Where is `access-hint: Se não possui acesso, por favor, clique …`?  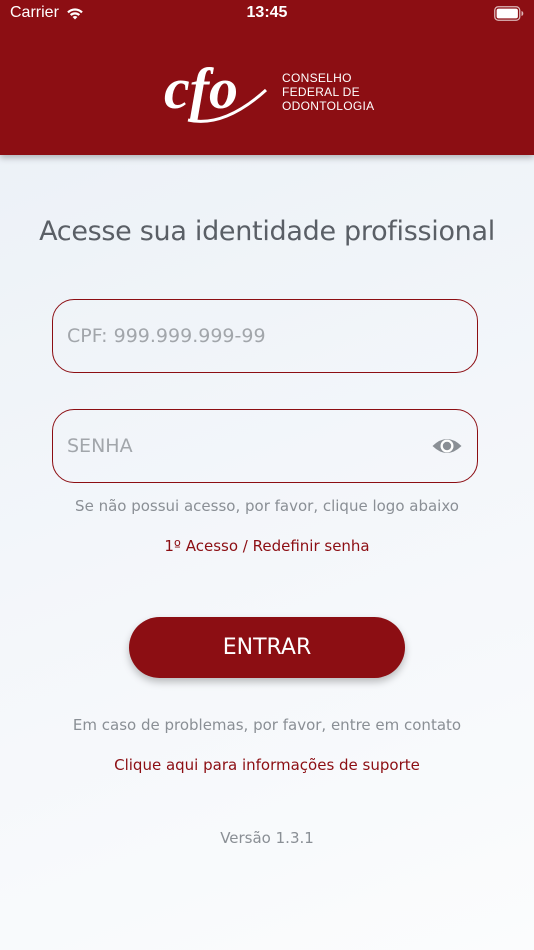 access-hint: Se não possui acesso, por favor, clique … is located at coordinates (267, 506).